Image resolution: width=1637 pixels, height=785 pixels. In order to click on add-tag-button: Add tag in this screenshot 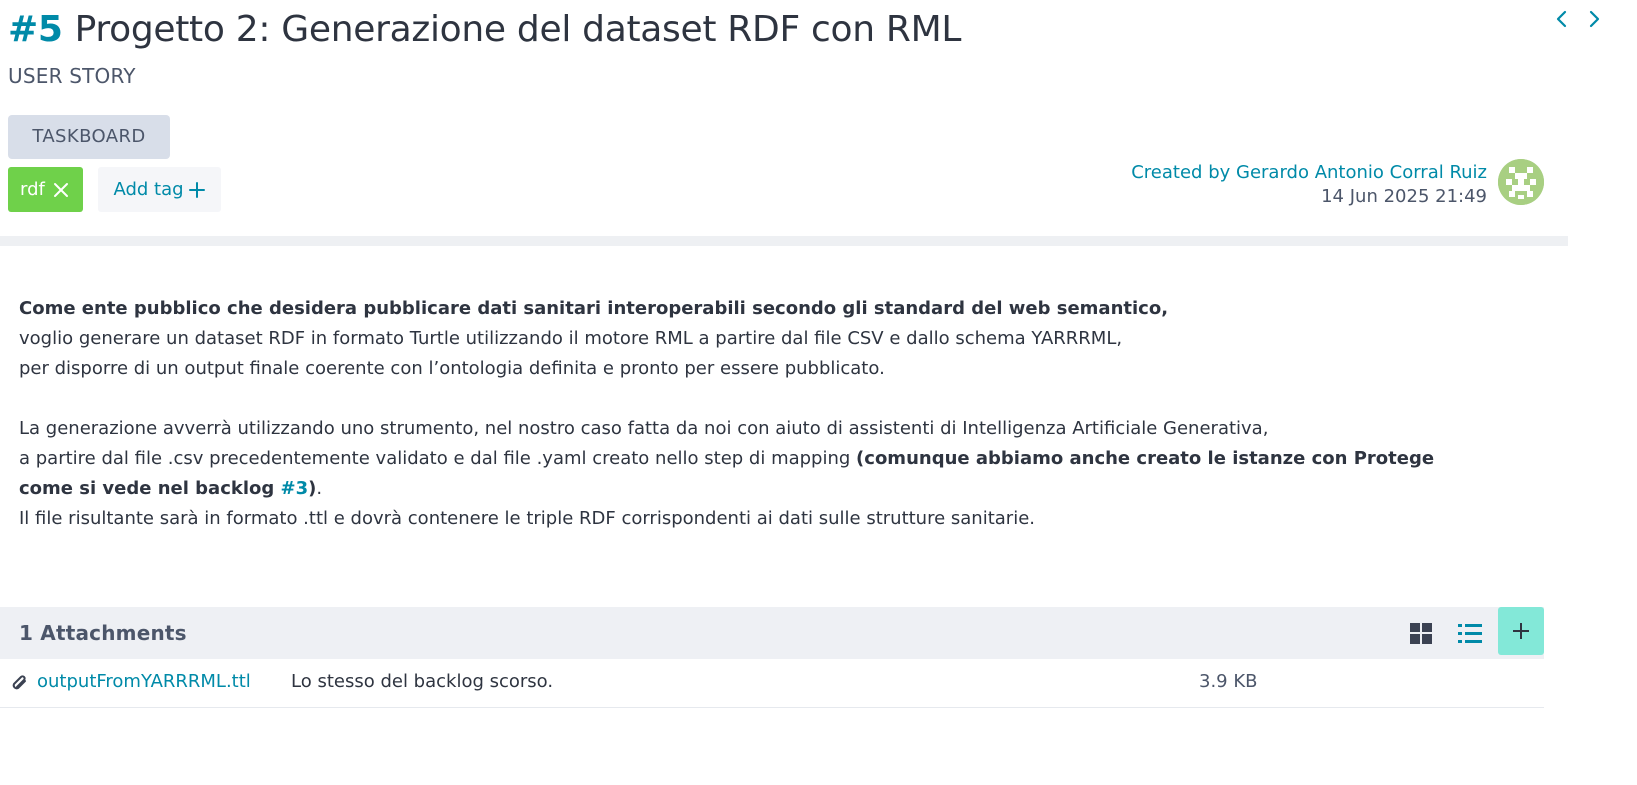, I will do `click(159, 189)`.